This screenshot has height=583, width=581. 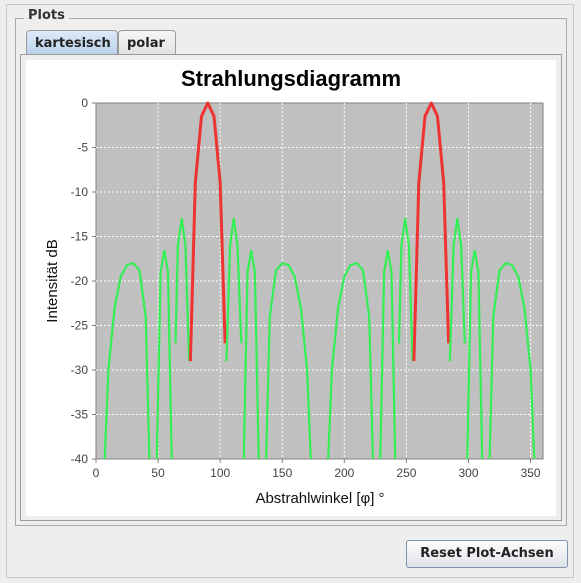 What do you see at coordinates (406, 473) in the screenshot?
I see `x-tick-label: 250` at bounding box center [406, 473].